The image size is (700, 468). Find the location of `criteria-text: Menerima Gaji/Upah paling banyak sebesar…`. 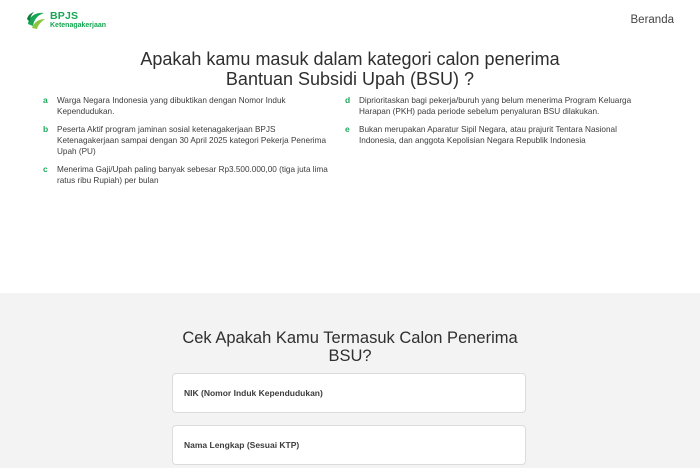

criteria-text: Menerima Gaji/Upah paling banyak sebesar… is located at coordinates (192, 175).